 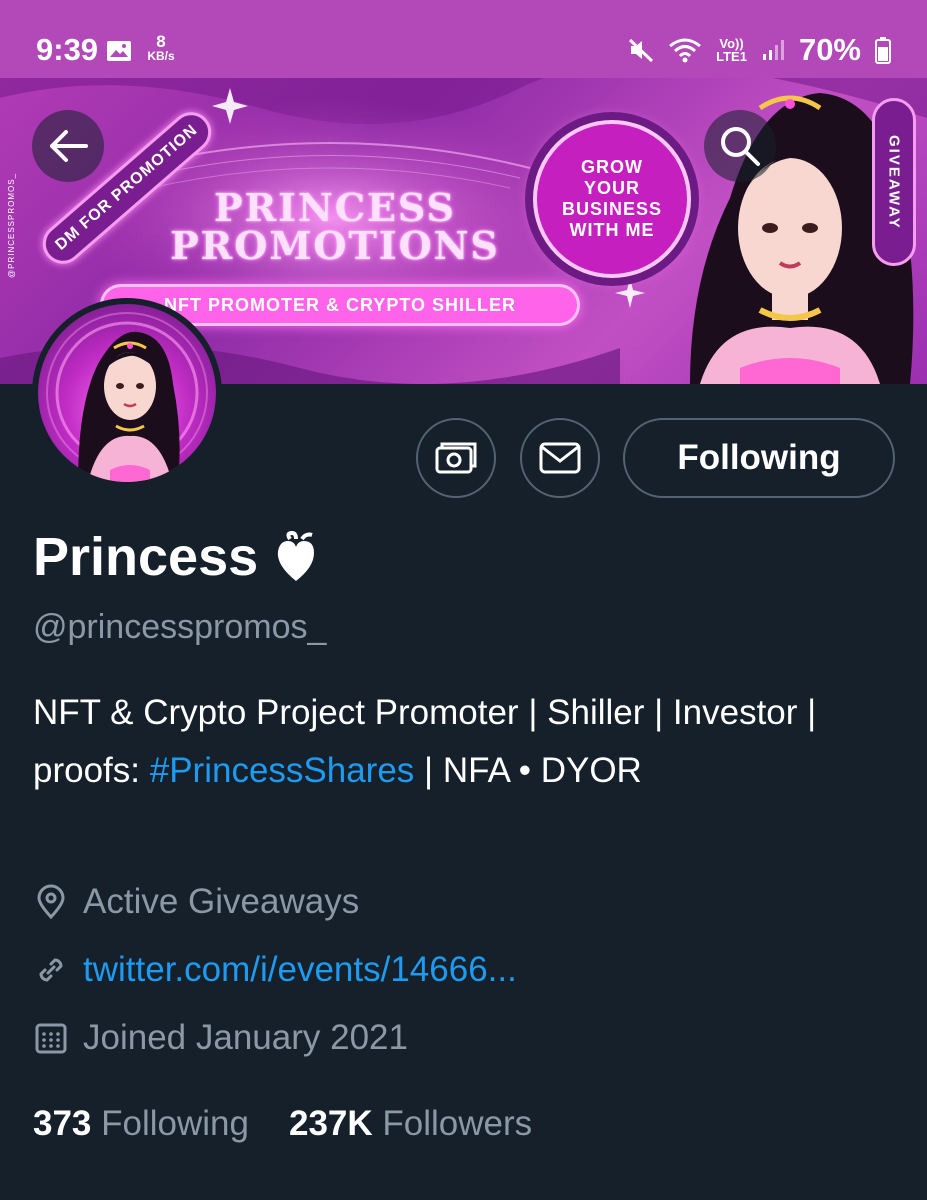 What do you see at coordinates (641, 50) in the screenshot?
I see `mute-icon` at bounding box center [641, 50].